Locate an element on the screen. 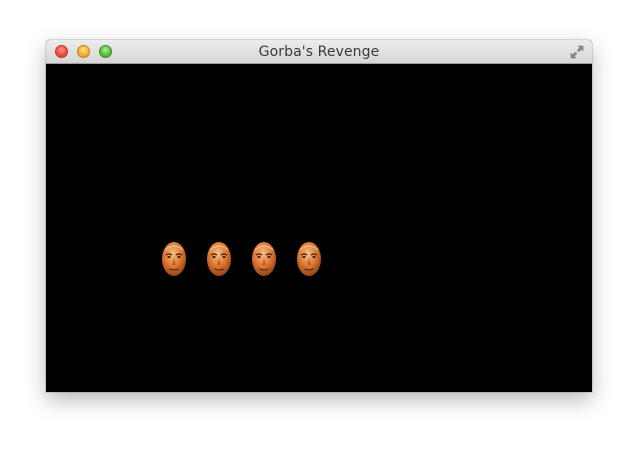 This screenshot has width=638, height=451. window-title: Gorba's Revenge is located at coordinates (319, 52).